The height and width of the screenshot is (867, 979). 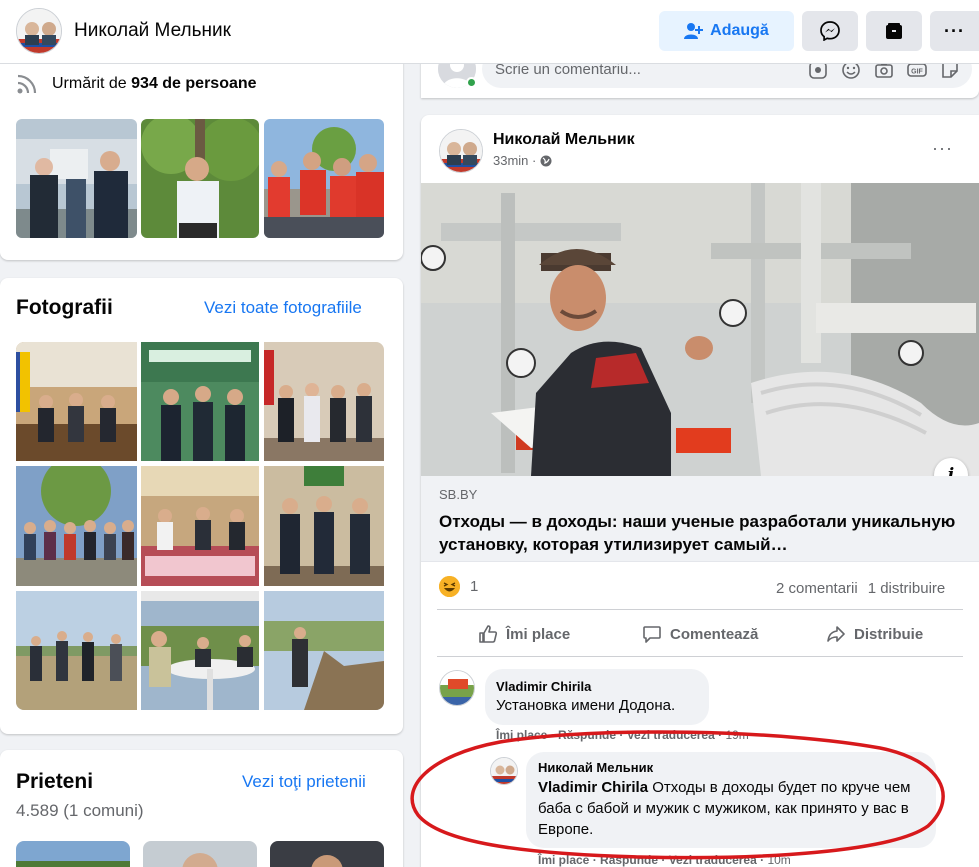 I want to click on online-indicator, so click(x=471, y=82).